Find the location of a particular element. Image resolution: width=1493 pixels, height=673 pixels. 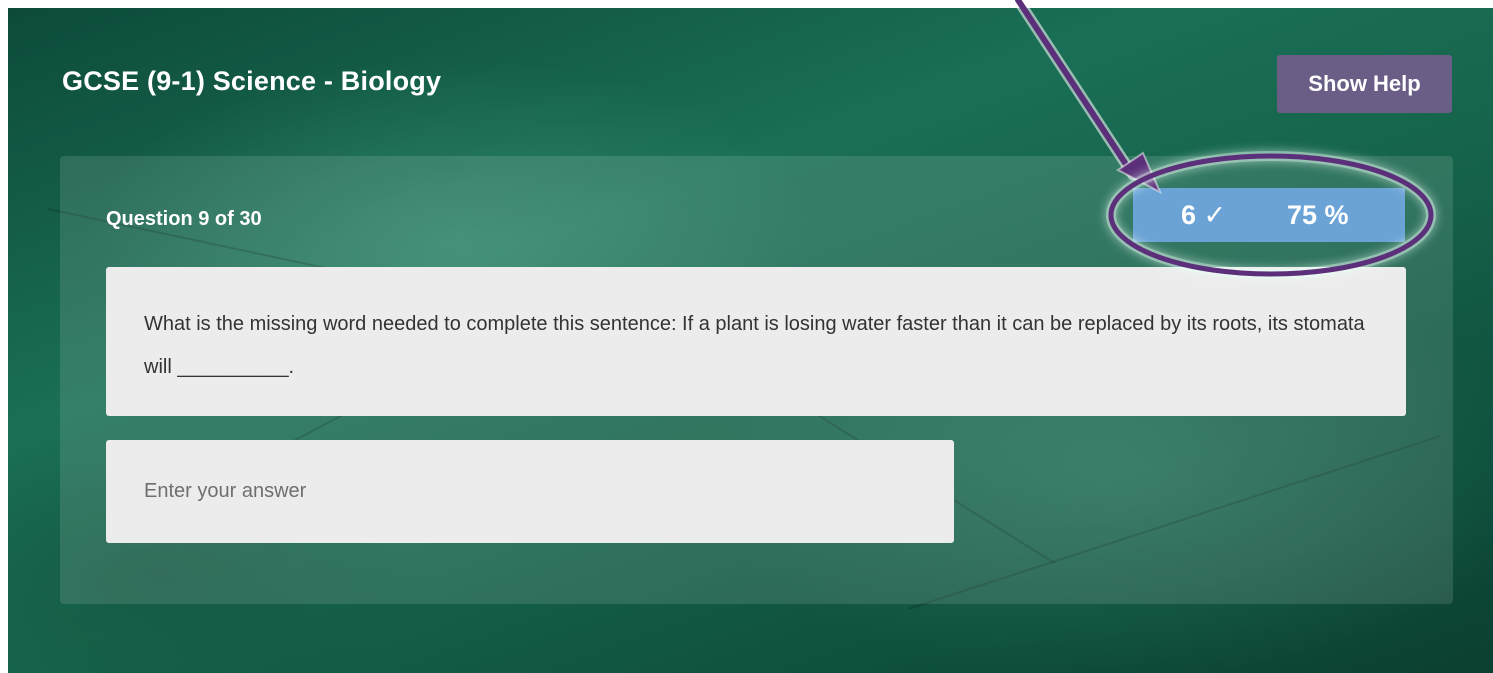

answer-input is located at coordinates (530, 491).